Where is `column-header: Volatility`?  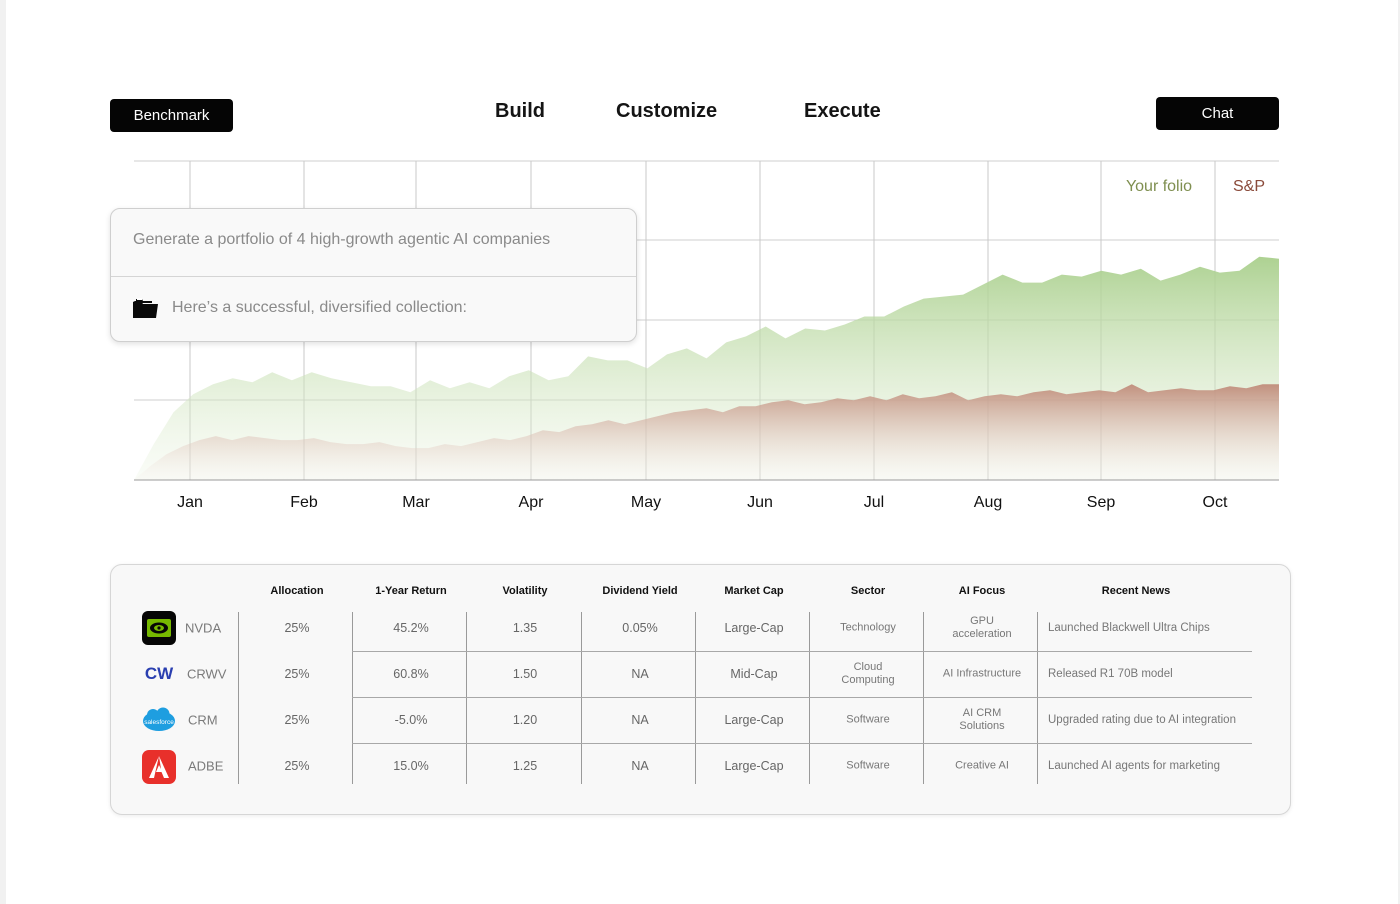 column-header: Volatility is located at coordinates (524, 591).